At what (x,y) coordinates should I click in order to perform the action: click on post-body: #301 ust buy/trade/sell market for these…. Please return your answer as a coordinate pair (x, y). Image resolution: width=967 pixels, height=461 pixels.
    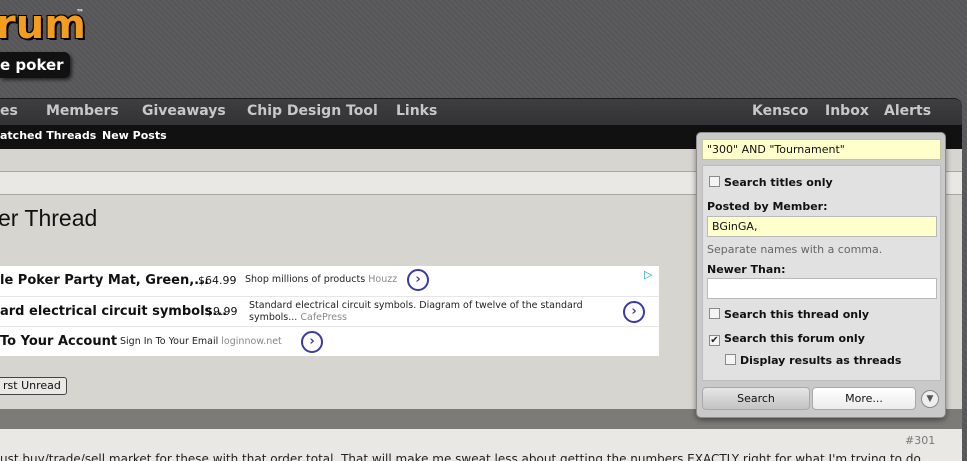
    Looking at the image, I should click on (481, 445).